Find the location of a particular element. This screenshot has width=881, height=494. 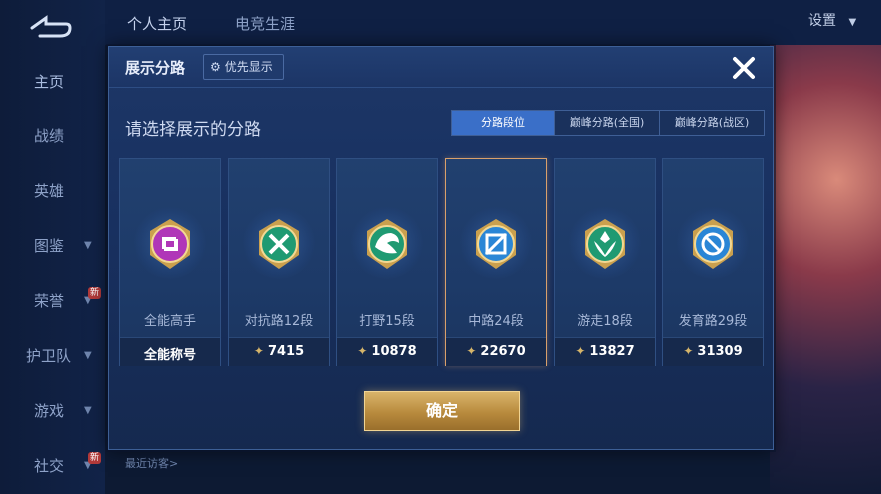

priority-display-button: ⚙ 优先显示 is located at coordinates (243, 67).